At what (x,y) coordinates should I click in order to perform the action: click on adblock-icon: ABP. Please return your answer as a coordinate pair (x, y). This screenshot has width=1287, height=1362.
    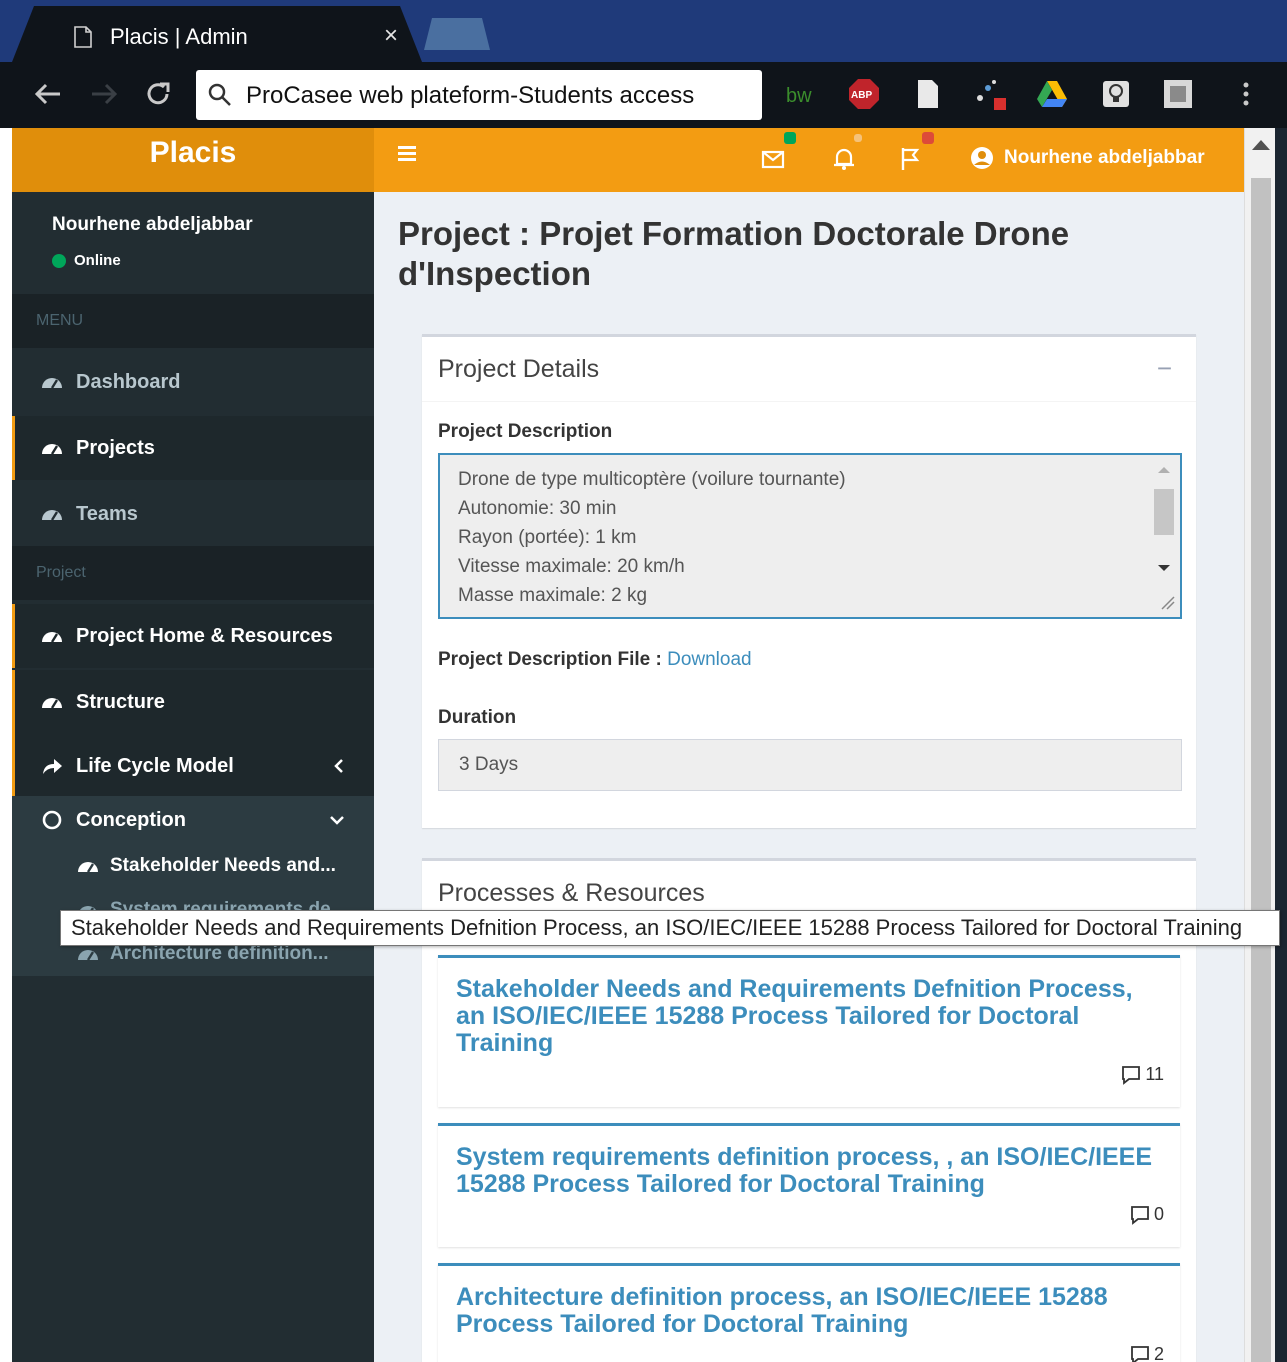
    Looking at the image, I should click on (864, 94).